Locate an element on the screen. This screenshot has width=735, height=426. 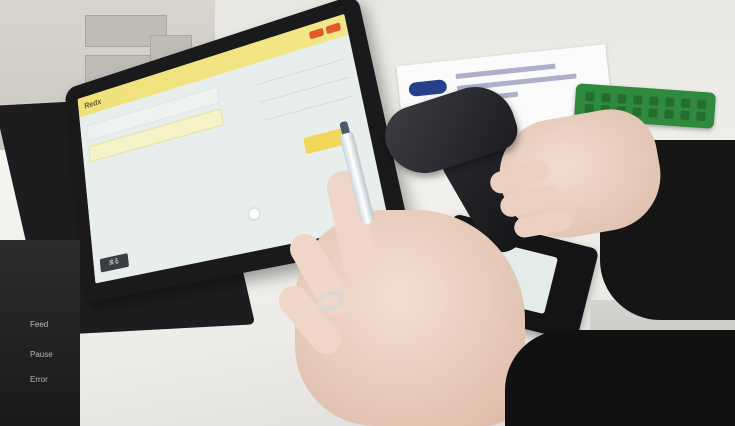
title-bar-buttons is located at coordinates (325, 31).